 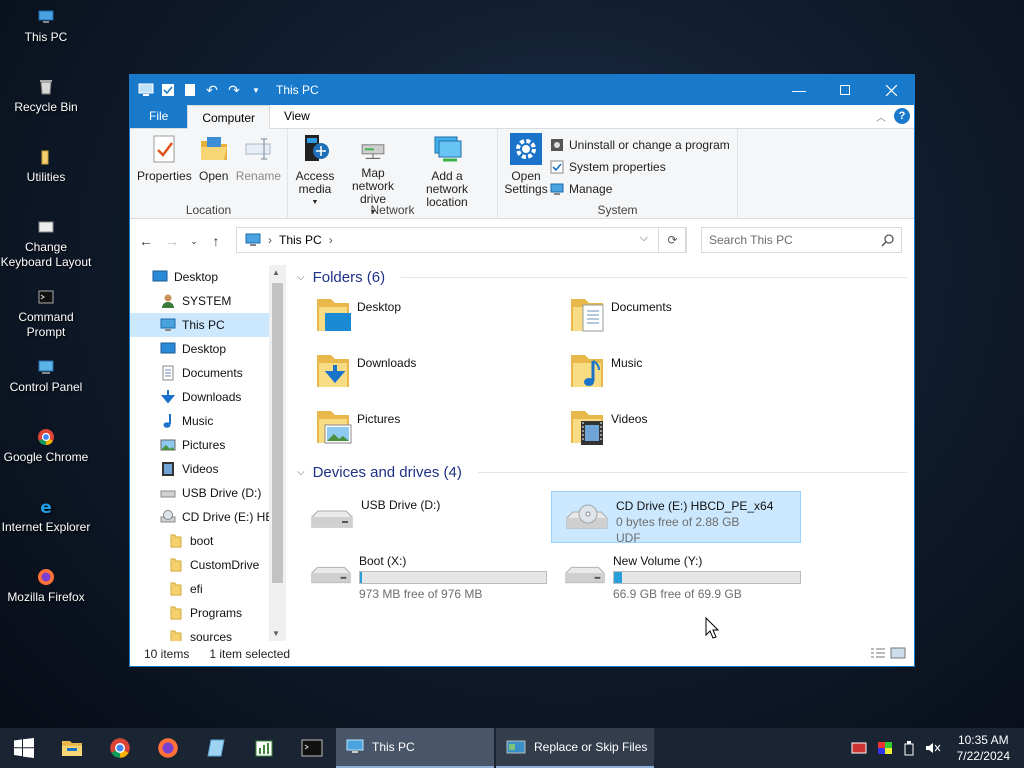 What do you see at coordinates (422, 574) in the screenshot?
I see `drive-boot-x: Boot (X:) 973 MB free of 976 MB` at bounding box center [422, 574].